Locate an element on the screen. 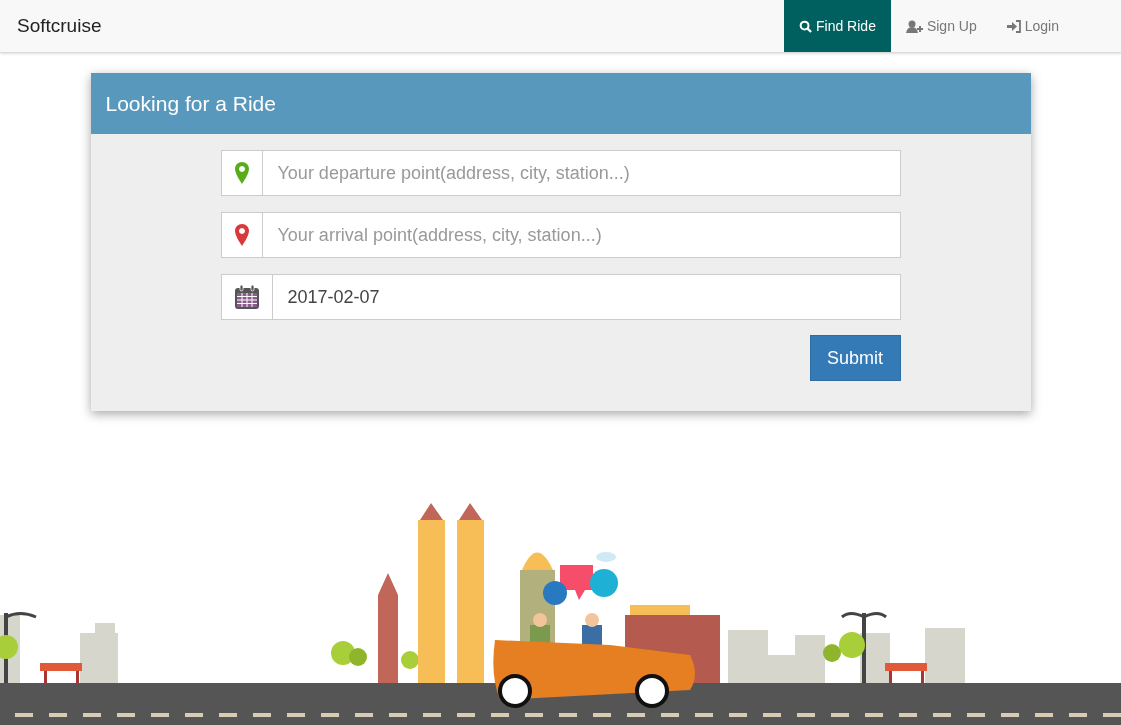 This screenshot has height=725, width=1121. user-plus-icon is located at coordinates (914, 26).